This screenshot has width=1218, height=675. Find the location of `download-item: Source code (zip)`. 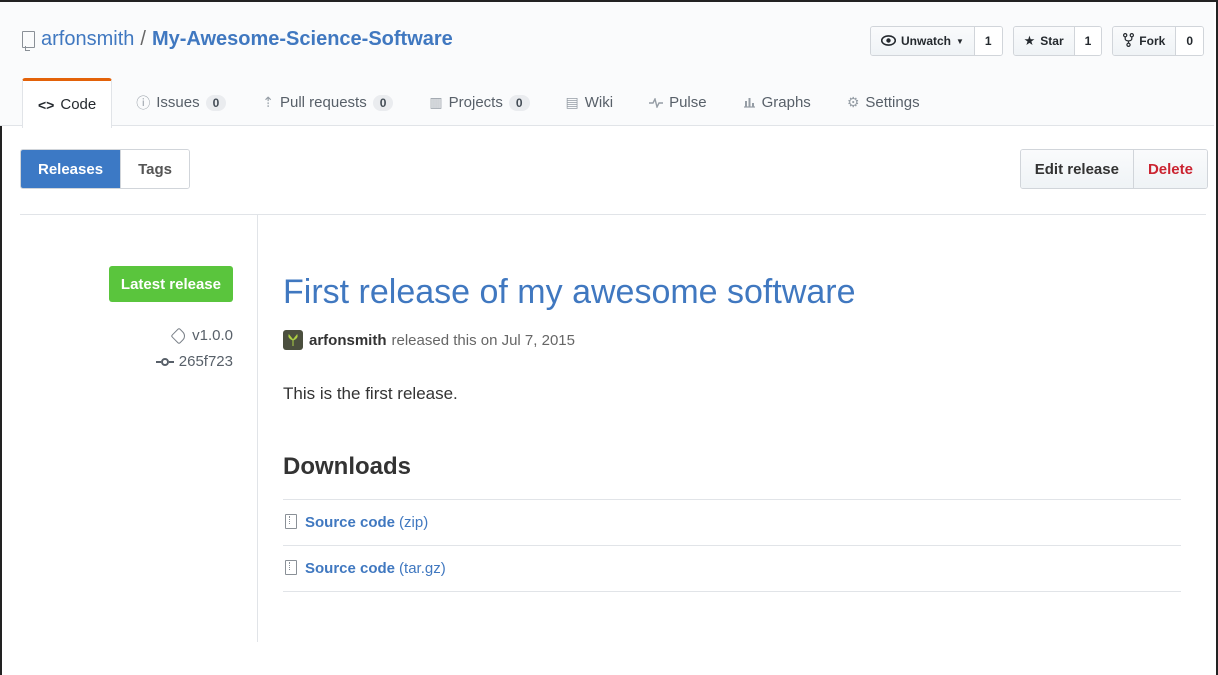

download-item: Source code (zip) is located at coordinates (732, 523).